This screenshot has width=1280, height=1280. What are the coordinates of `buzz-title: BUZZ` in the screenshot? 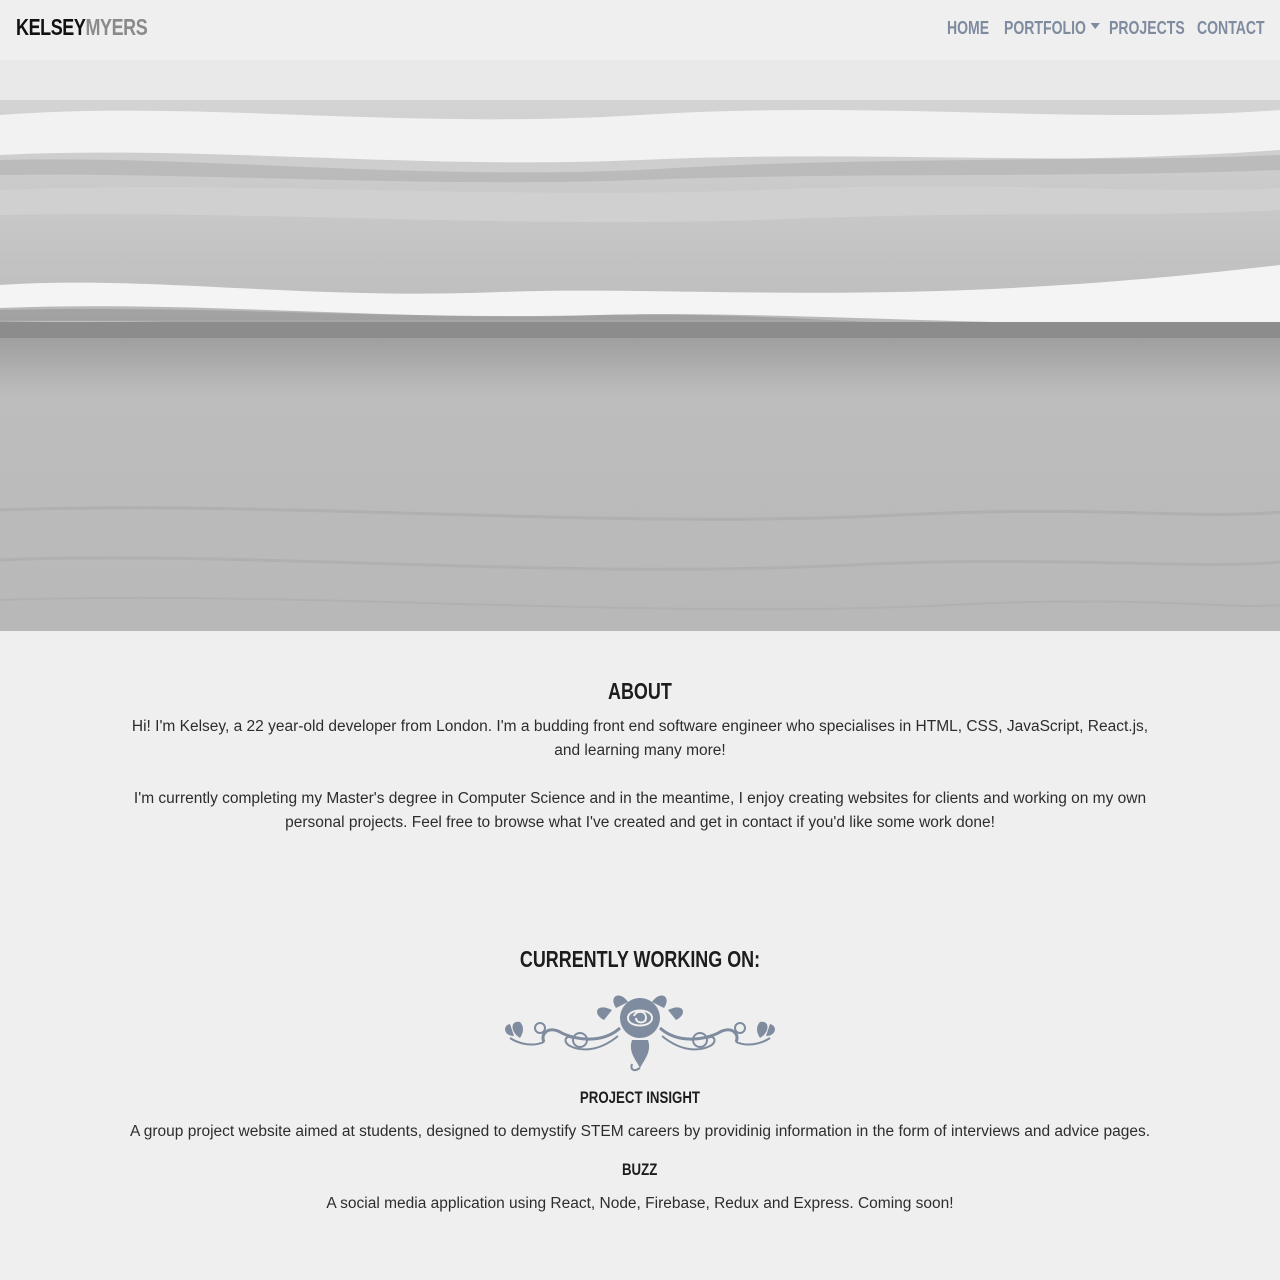 It's located at (640, 1169).